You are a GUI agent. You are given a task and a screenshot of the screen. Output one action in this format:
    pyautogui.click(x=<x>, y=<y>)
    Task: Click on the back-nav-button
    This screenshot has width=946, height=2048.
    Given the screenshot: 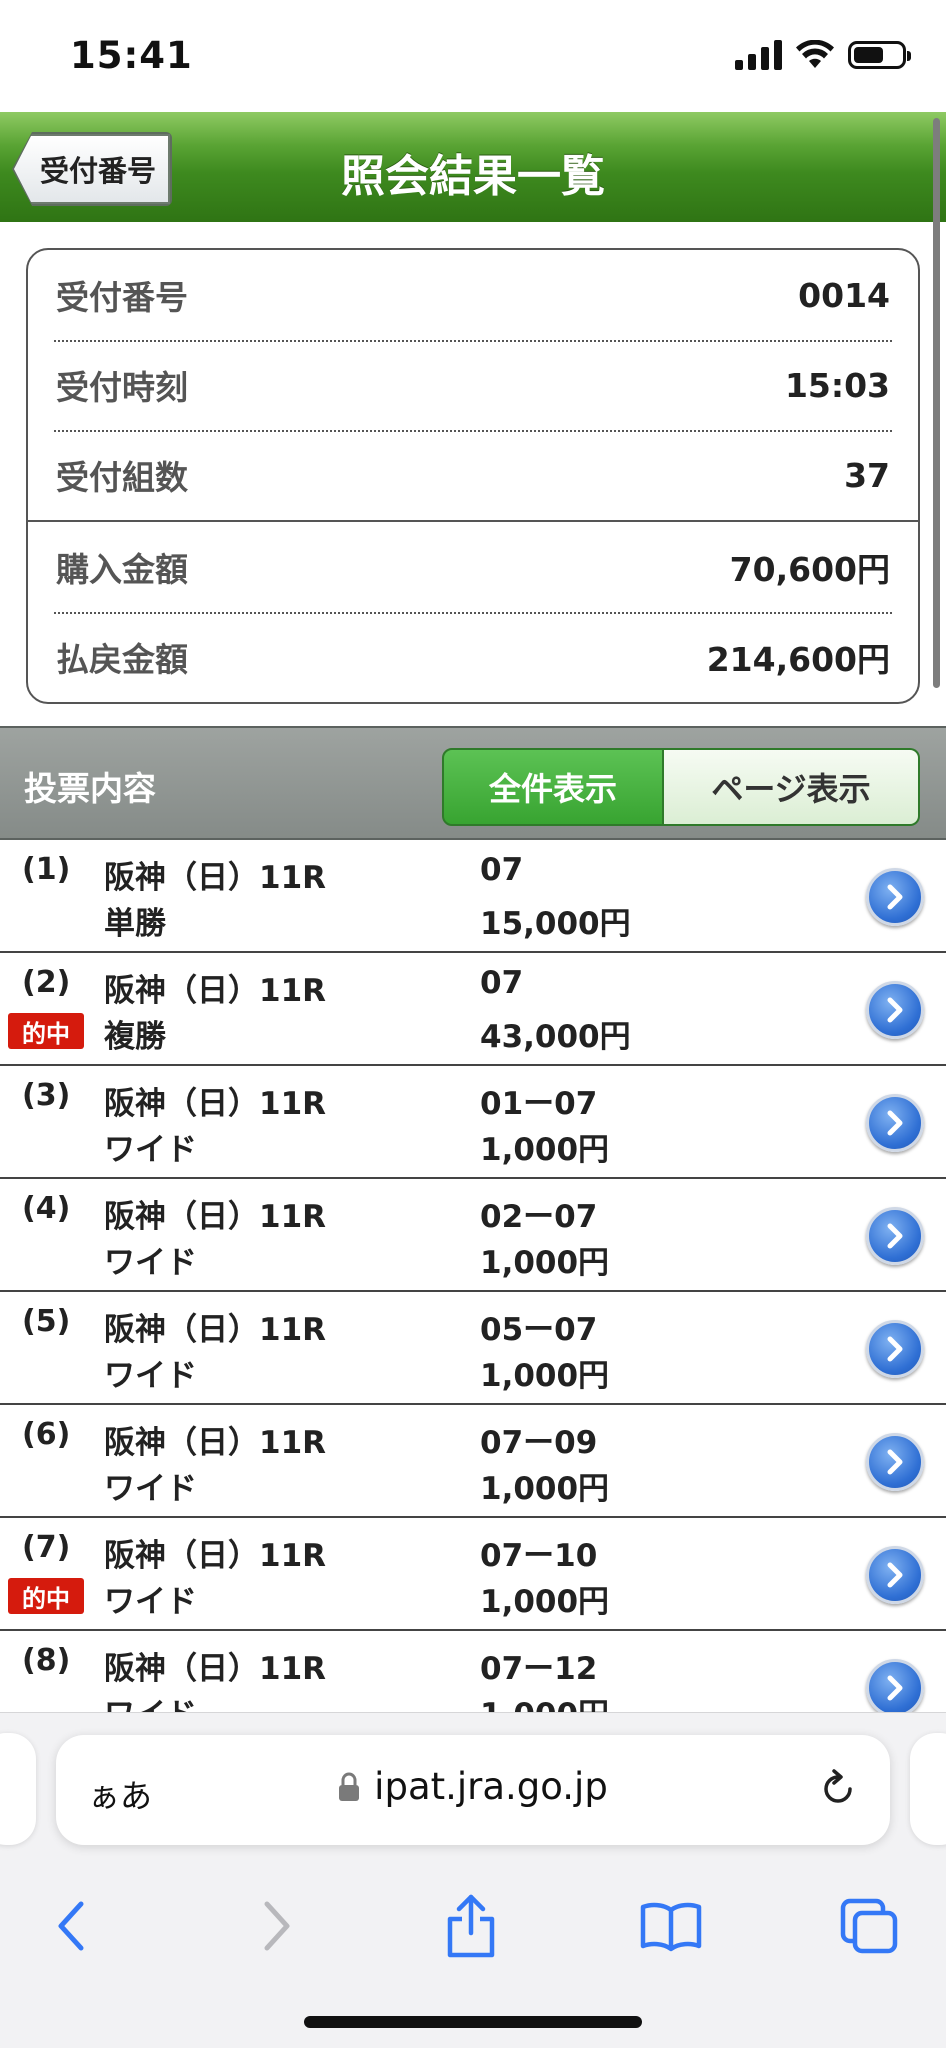 What is the action you would take?
    pyautogui.click(x=73, y=1926)
    